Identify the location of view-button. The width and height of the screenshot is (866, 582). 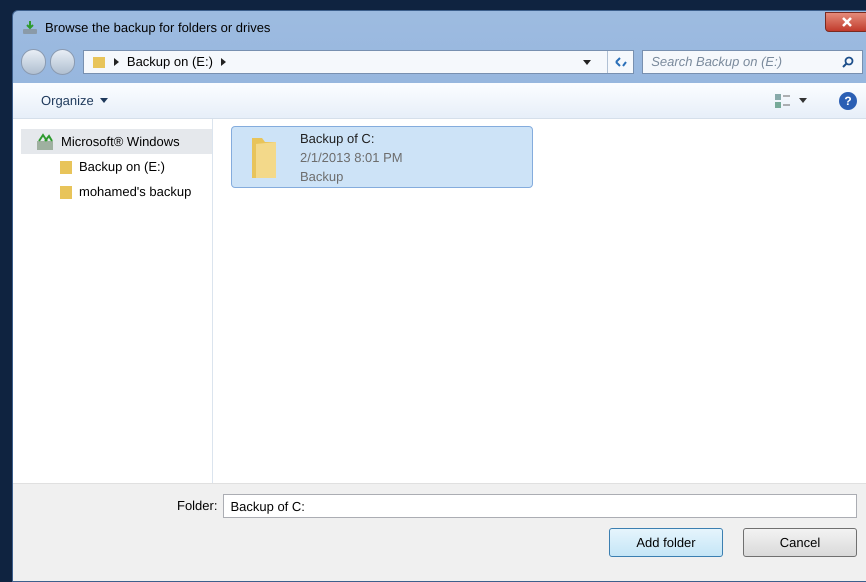
(791, 101).